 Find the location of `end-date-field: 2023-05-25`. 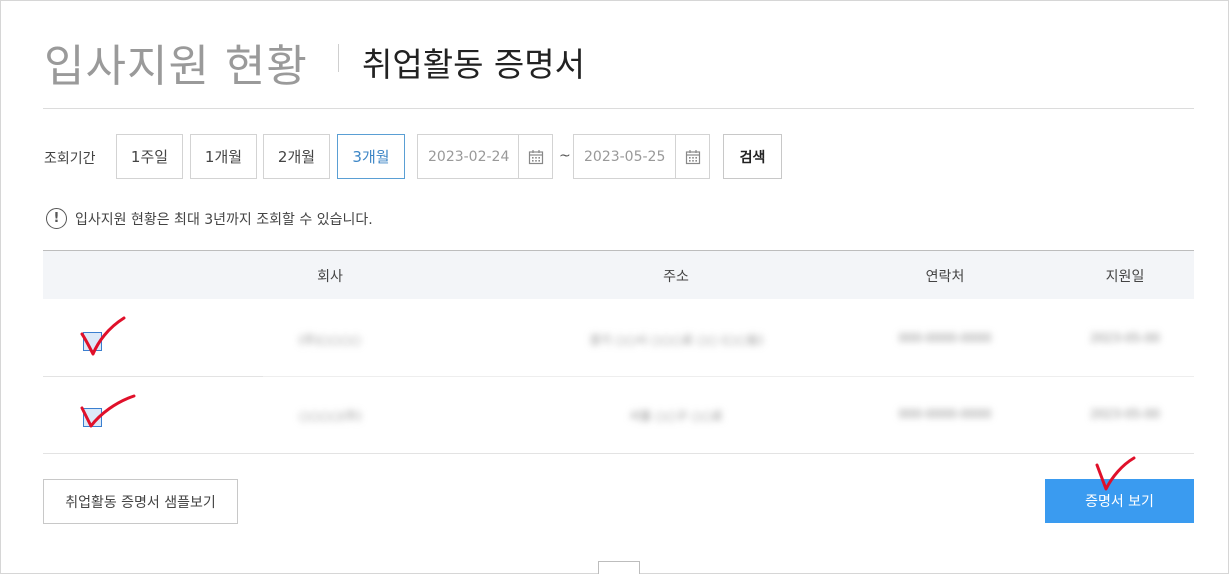

end-date-field: 2023-05-25 is located at coordinates (641, 156).